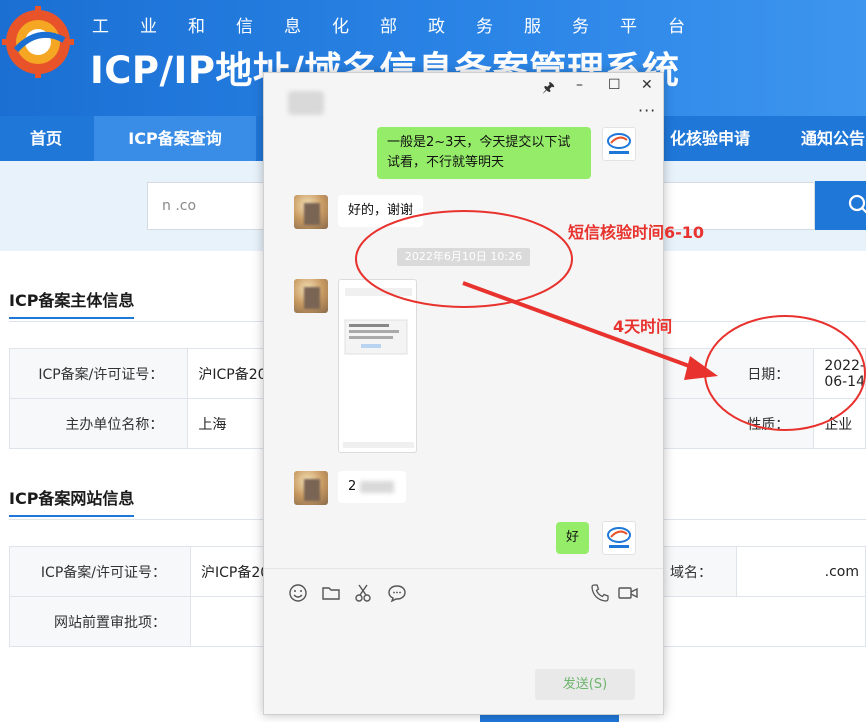 Image resolution: width=866 pixels, height=722 pixels. Describe the element at coordinates (643, 326) in the screenshot. I see `annotation-days-label: 4天时间` at that location.